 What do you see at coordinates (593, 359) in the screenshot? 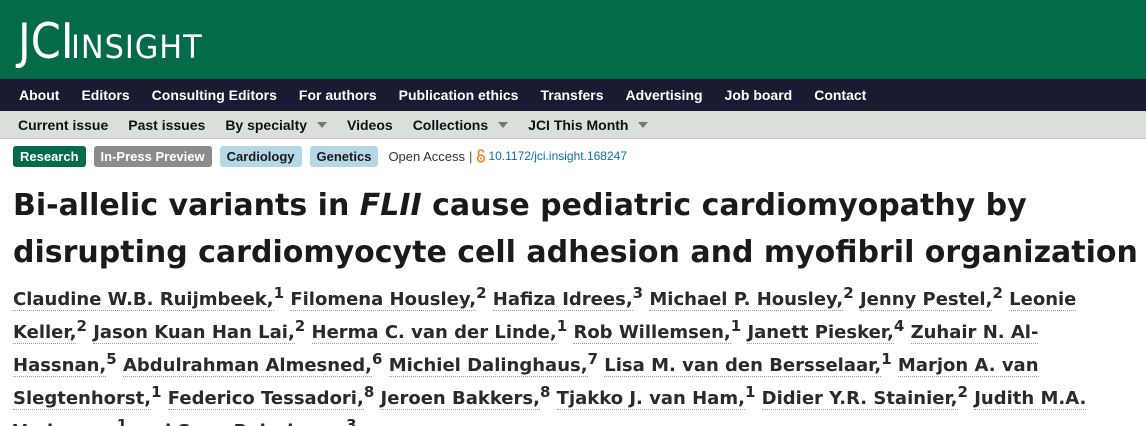
I see `author-affiliation: 7` at bounding box center [593, 359].